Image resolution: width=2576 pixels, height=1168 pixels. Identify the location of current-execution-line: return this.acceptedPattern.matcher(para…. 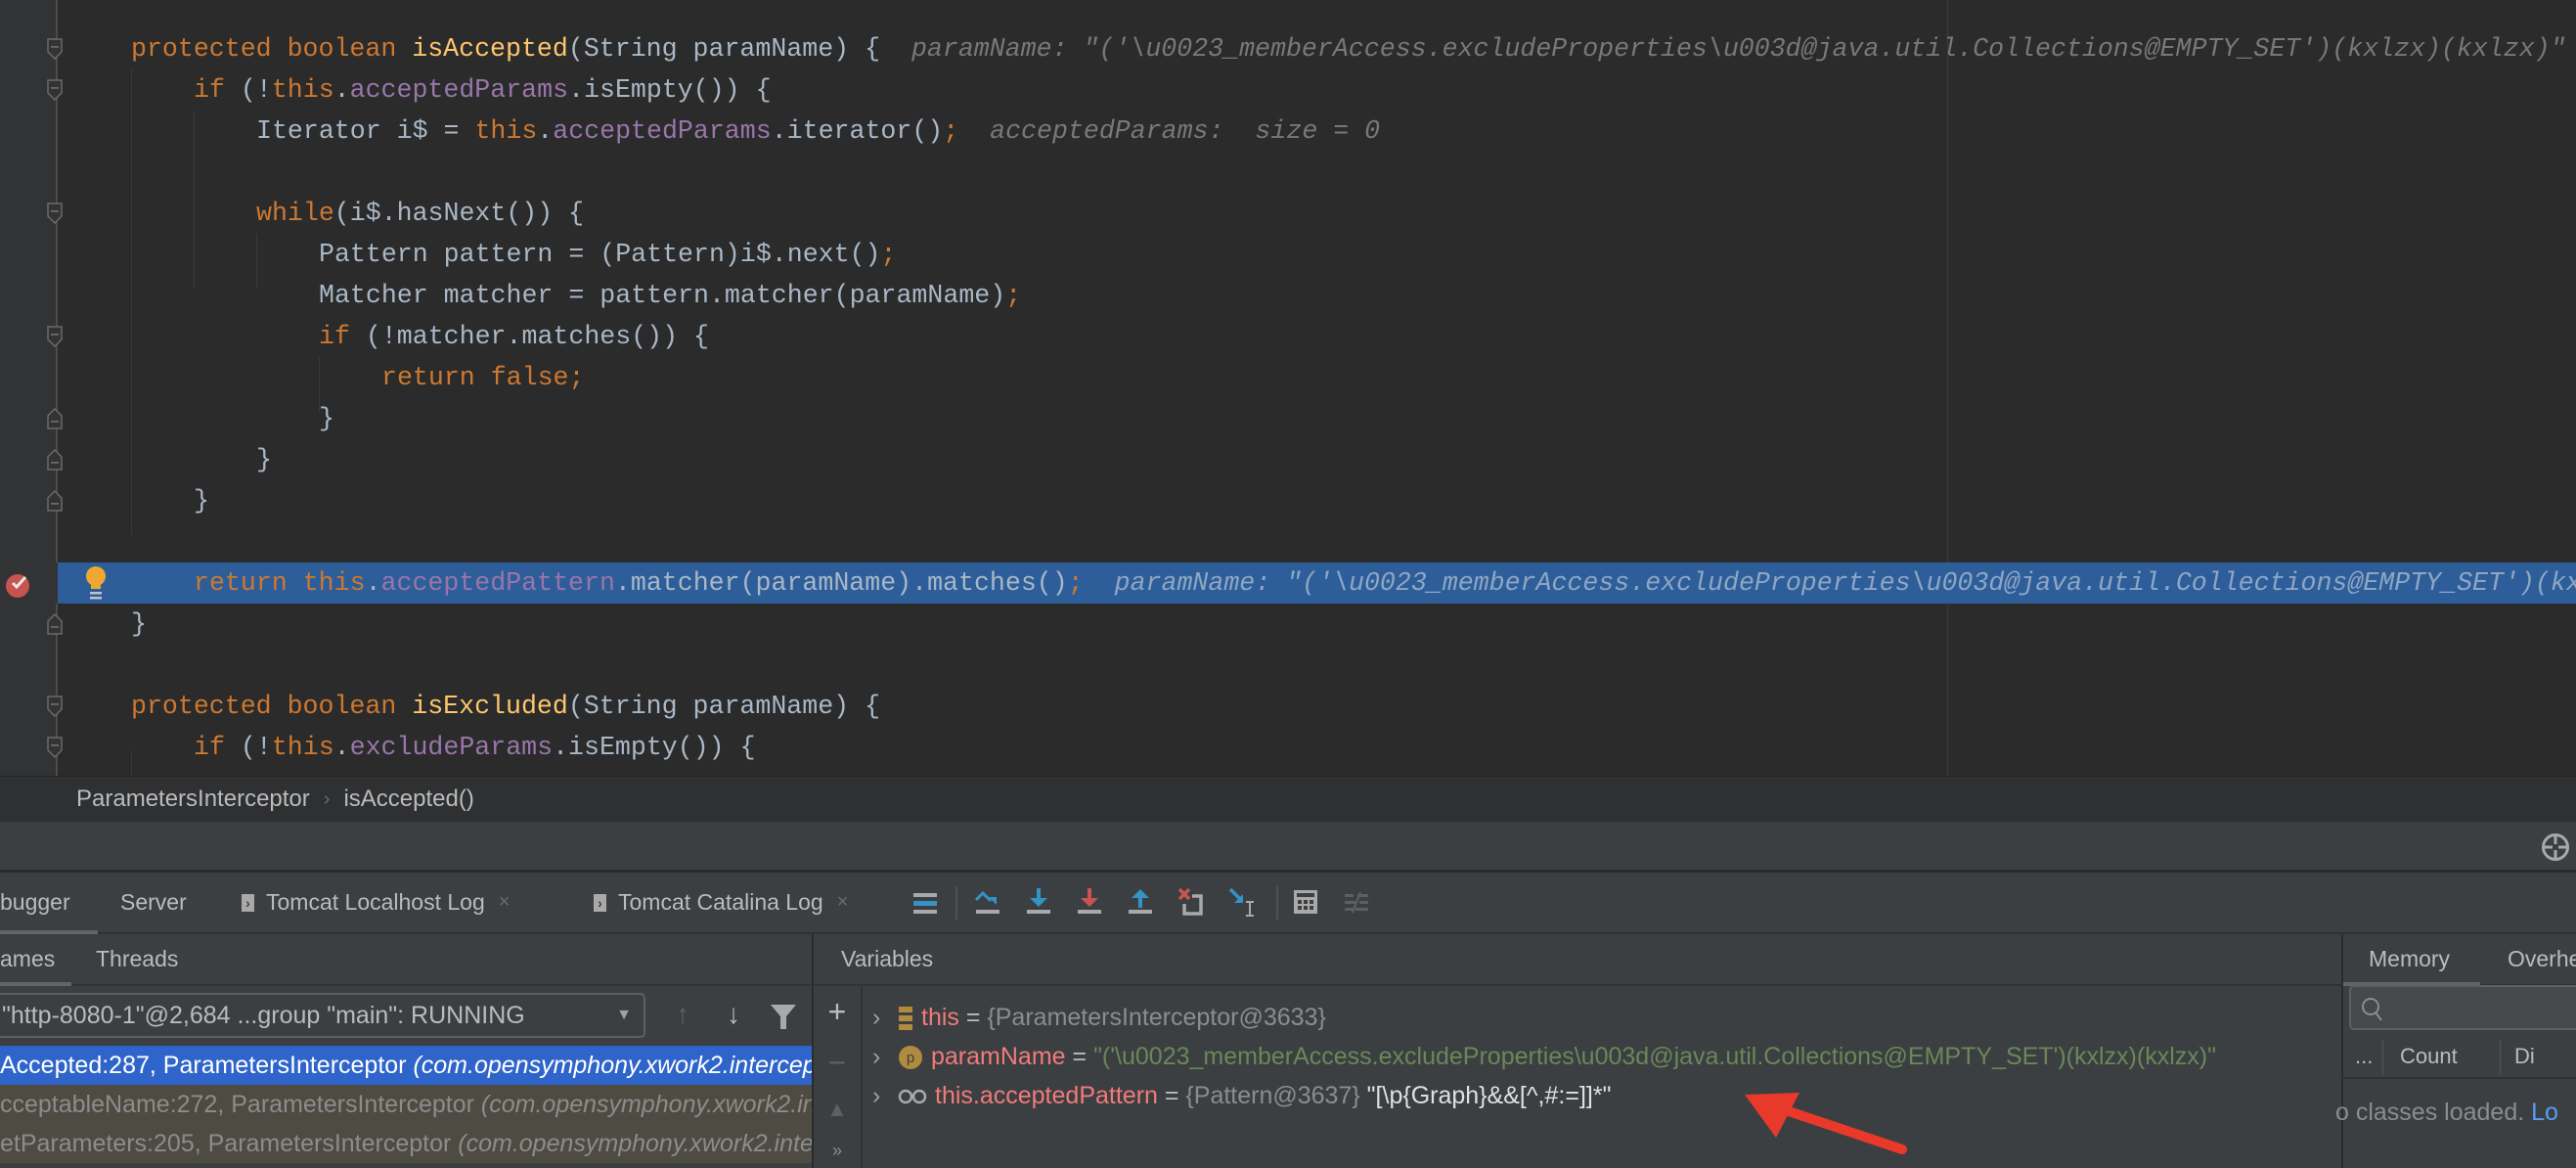
(1288, 583).